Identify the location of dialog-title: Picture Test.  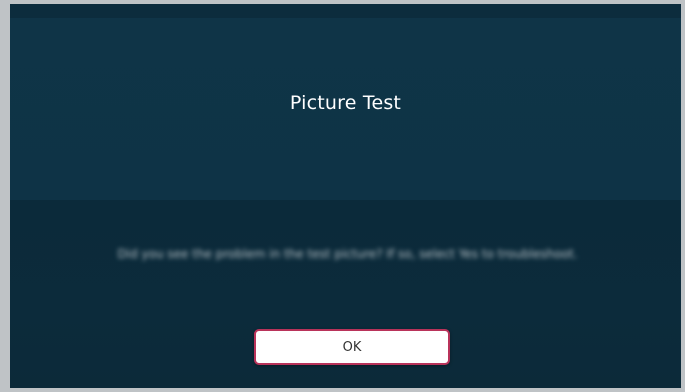
(345, 103).